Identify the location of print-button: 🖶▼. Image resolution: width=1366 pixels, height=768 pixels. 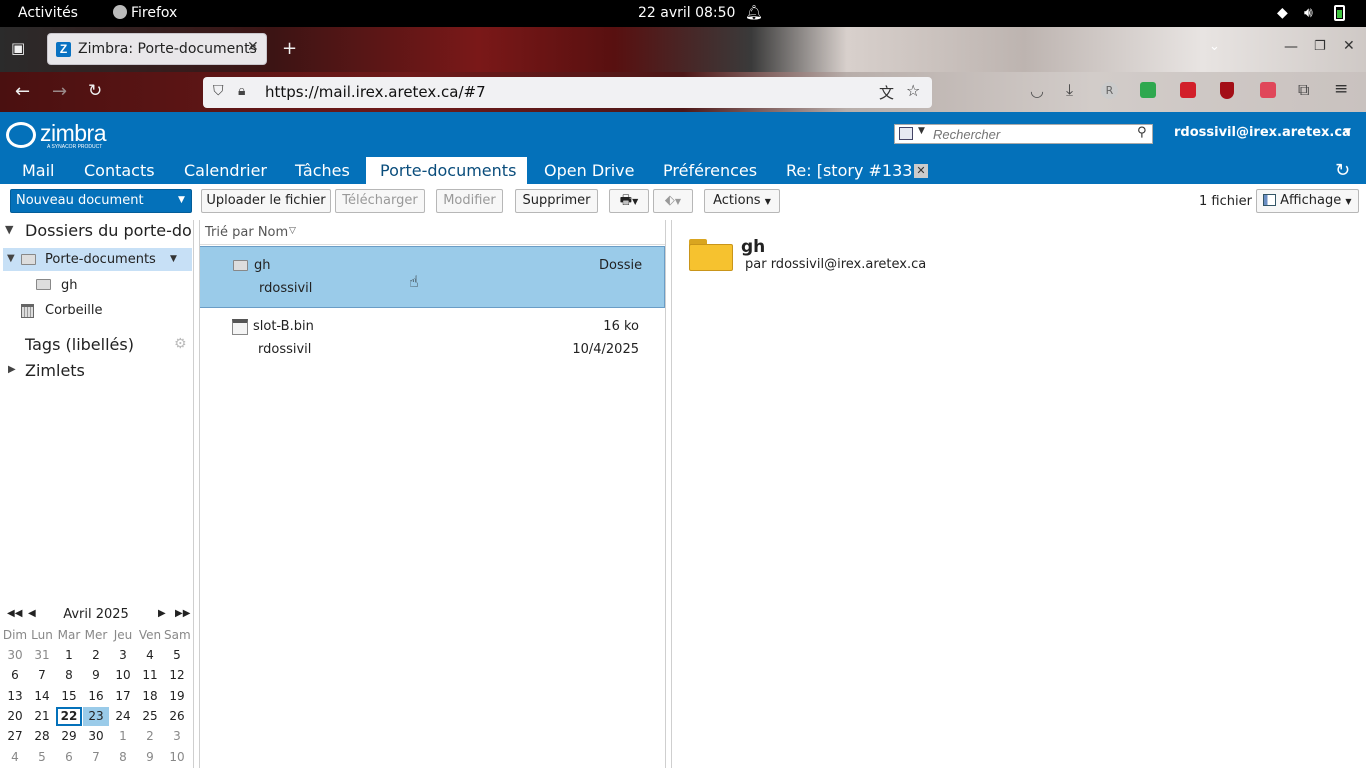
(629, 201).